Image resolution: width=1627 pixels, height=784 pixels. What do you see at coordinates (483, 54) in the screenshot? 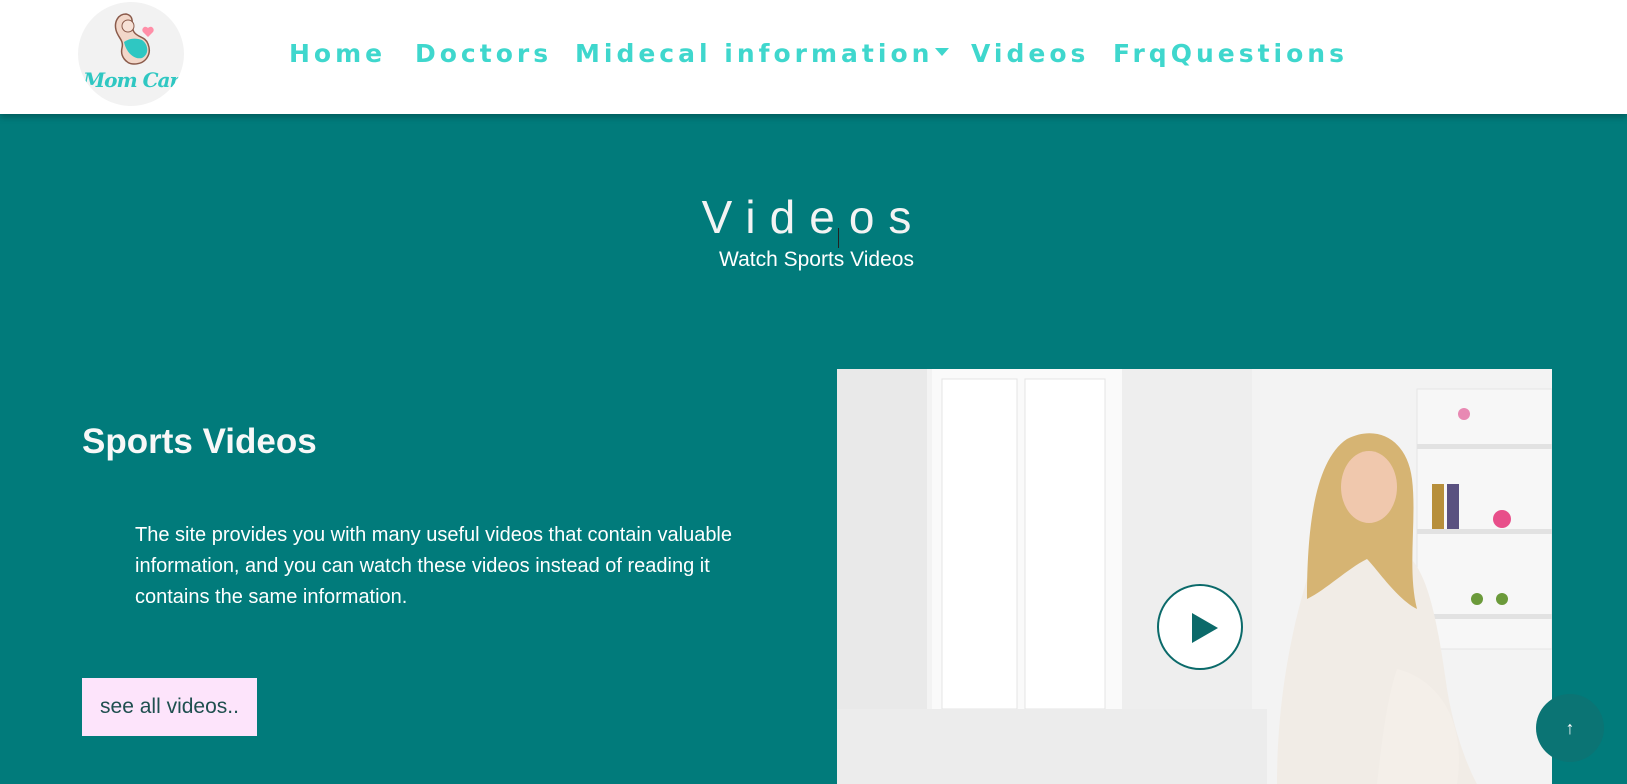
I see `nav-item-doctors: Doctors` at bounding box center [483, 54].